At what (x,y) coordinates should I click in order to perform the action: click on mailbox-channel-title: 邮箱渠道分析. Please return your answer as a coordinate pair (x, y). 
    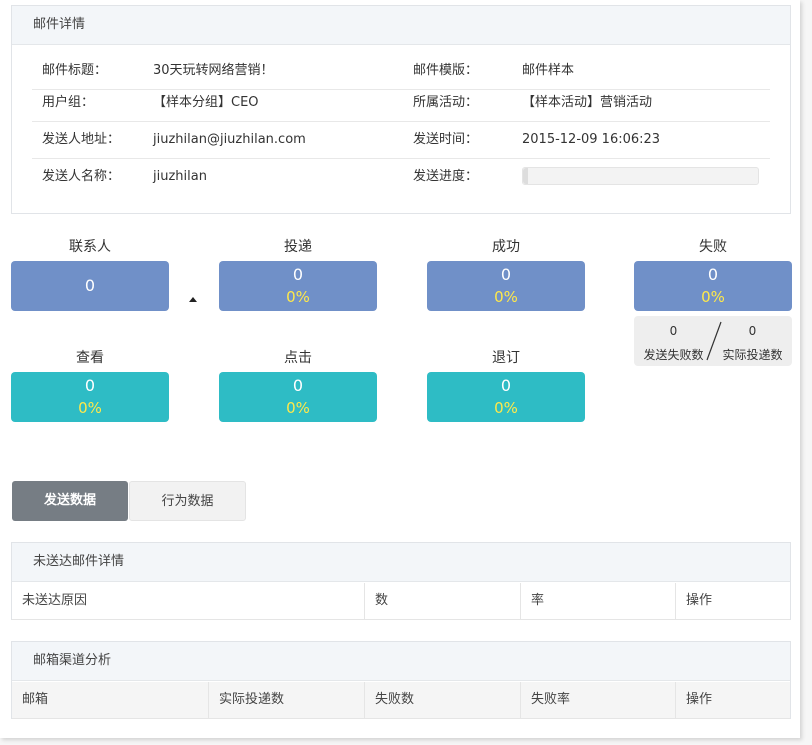
    Looking at the image, I should click on (401, 661).